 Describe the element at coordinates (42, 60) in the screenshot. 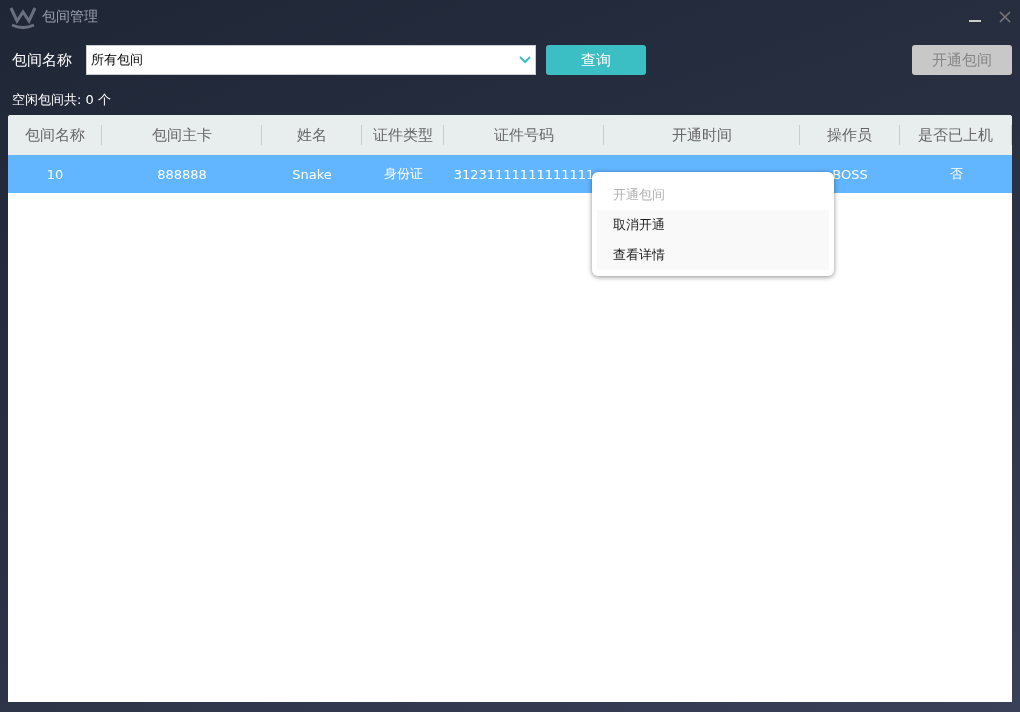

I see `filter-label: 包间名称` at that location.